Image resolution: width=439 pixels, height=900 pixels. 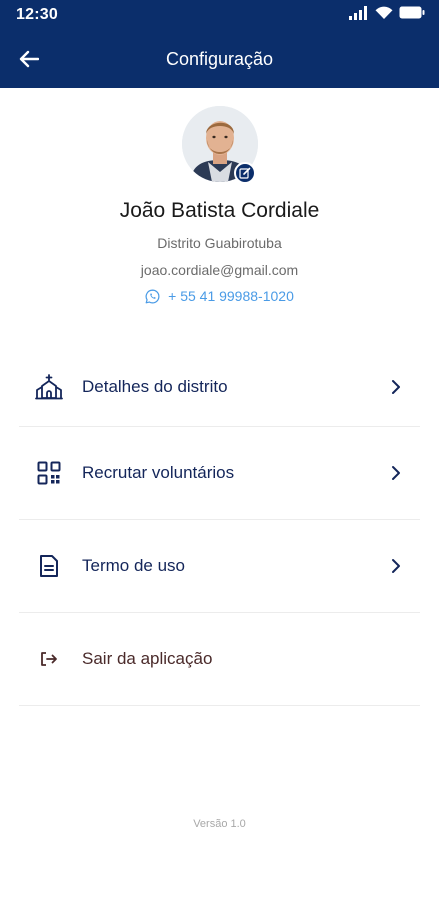 What do you see at coordinates (219, 824) in the screenshot?
I see `app-version: Versão 1.0` at bounding box center [219, 824].